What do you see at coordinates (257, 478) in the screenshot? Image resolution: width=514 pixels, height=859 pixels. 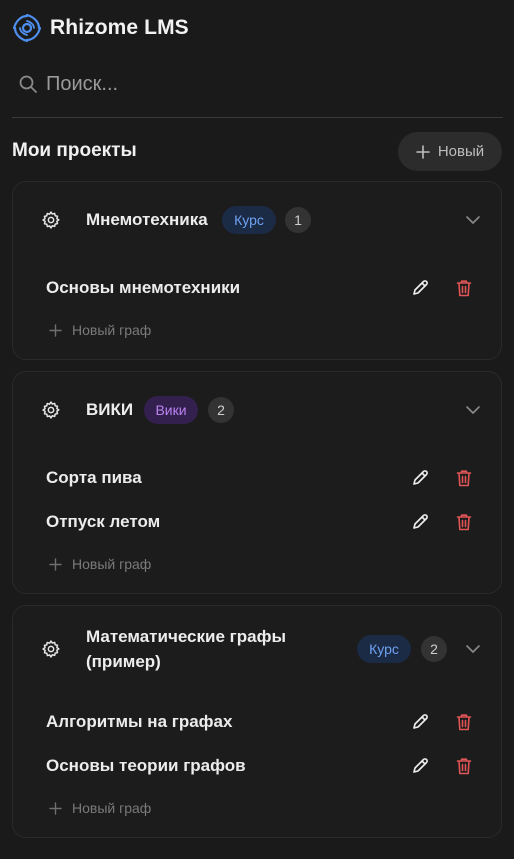 I see `graph-row: Сорта пива` at bounding box center [257, 478].